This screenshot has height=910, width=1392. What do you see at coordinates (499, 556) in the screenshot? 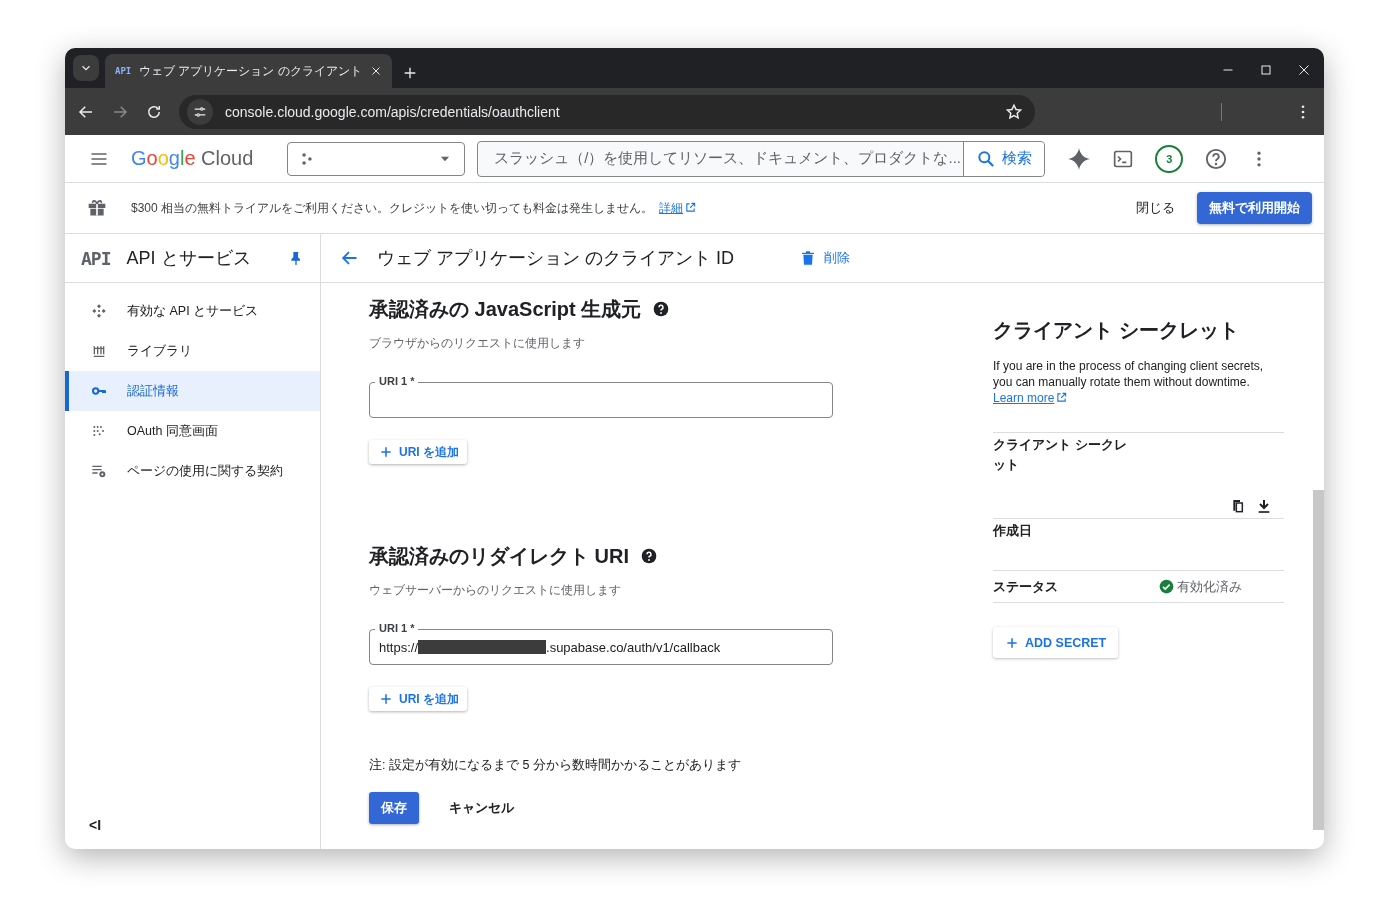
I see `section-title: 承認済みのリダイレクト URI` at bounding box center [499, 556].